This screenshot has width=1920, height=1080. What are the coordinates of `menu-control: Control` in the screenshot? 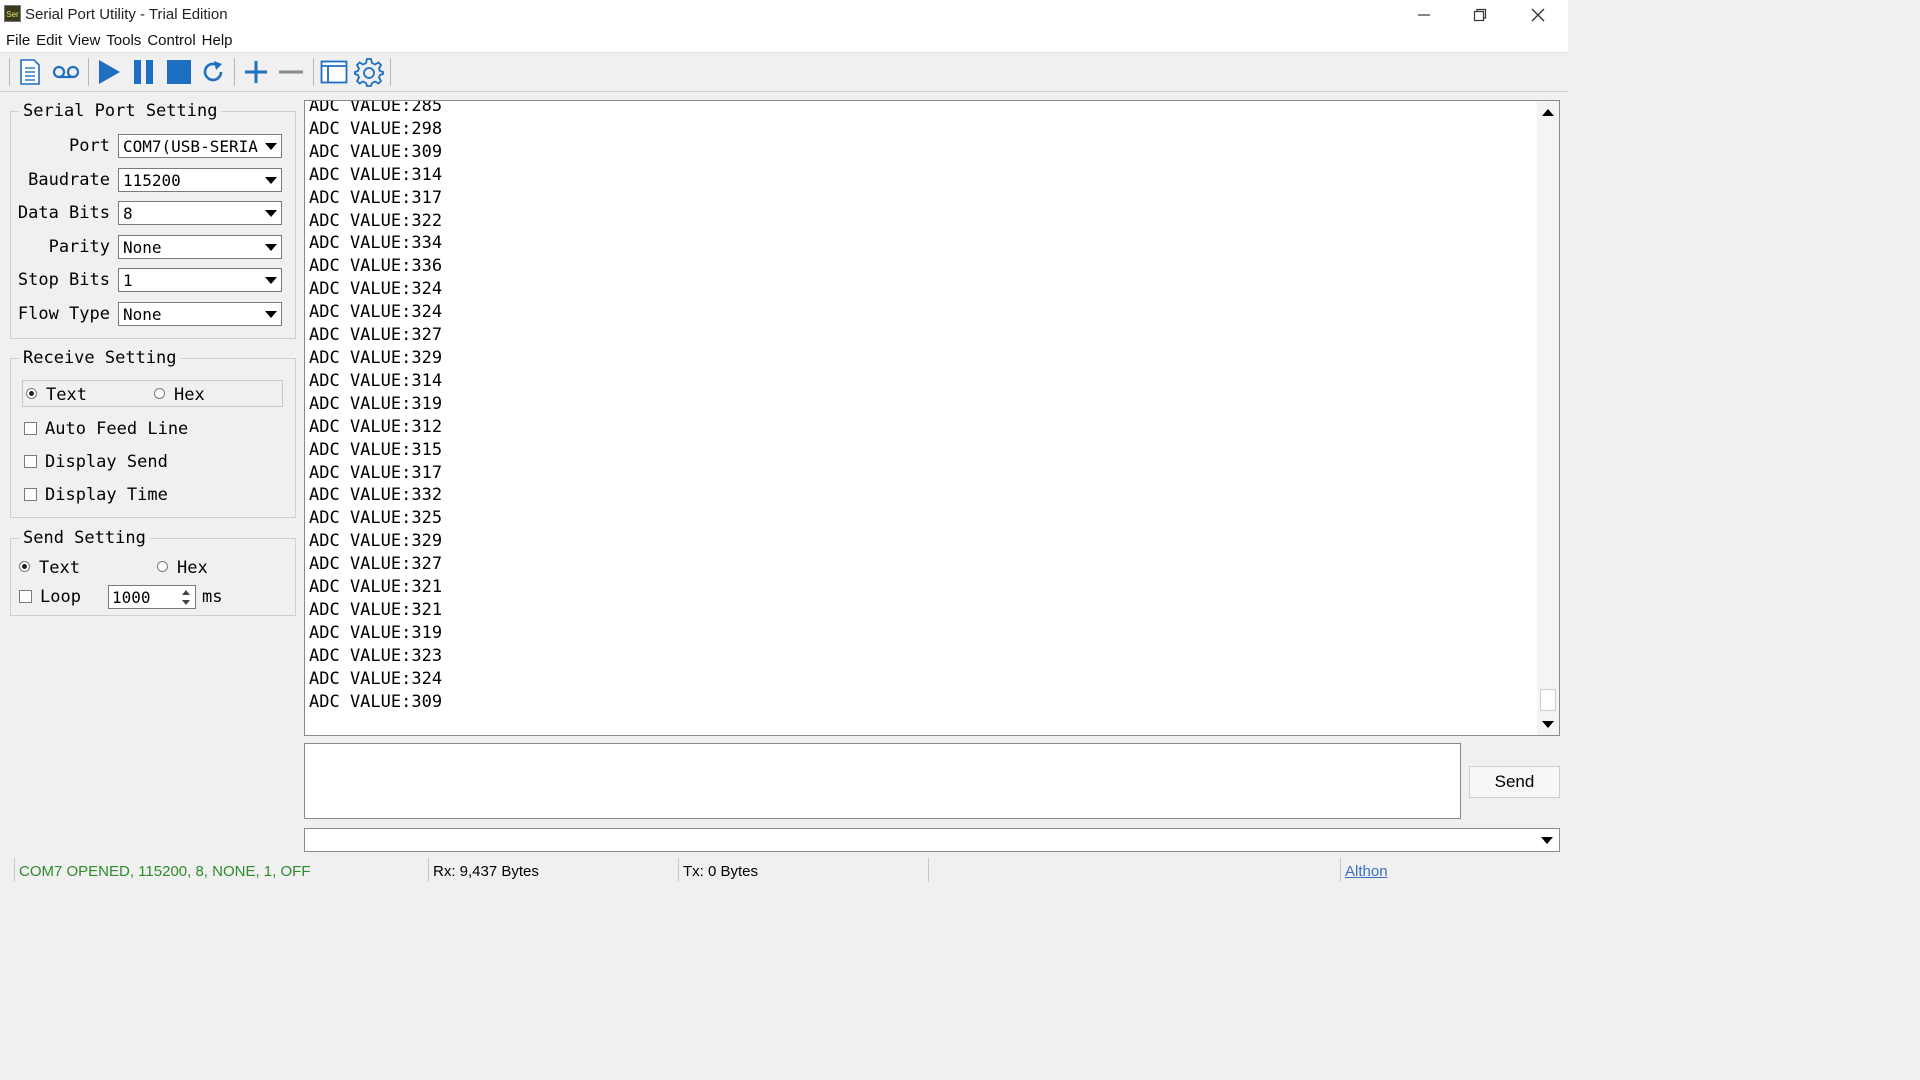 It's located at (171, 41).